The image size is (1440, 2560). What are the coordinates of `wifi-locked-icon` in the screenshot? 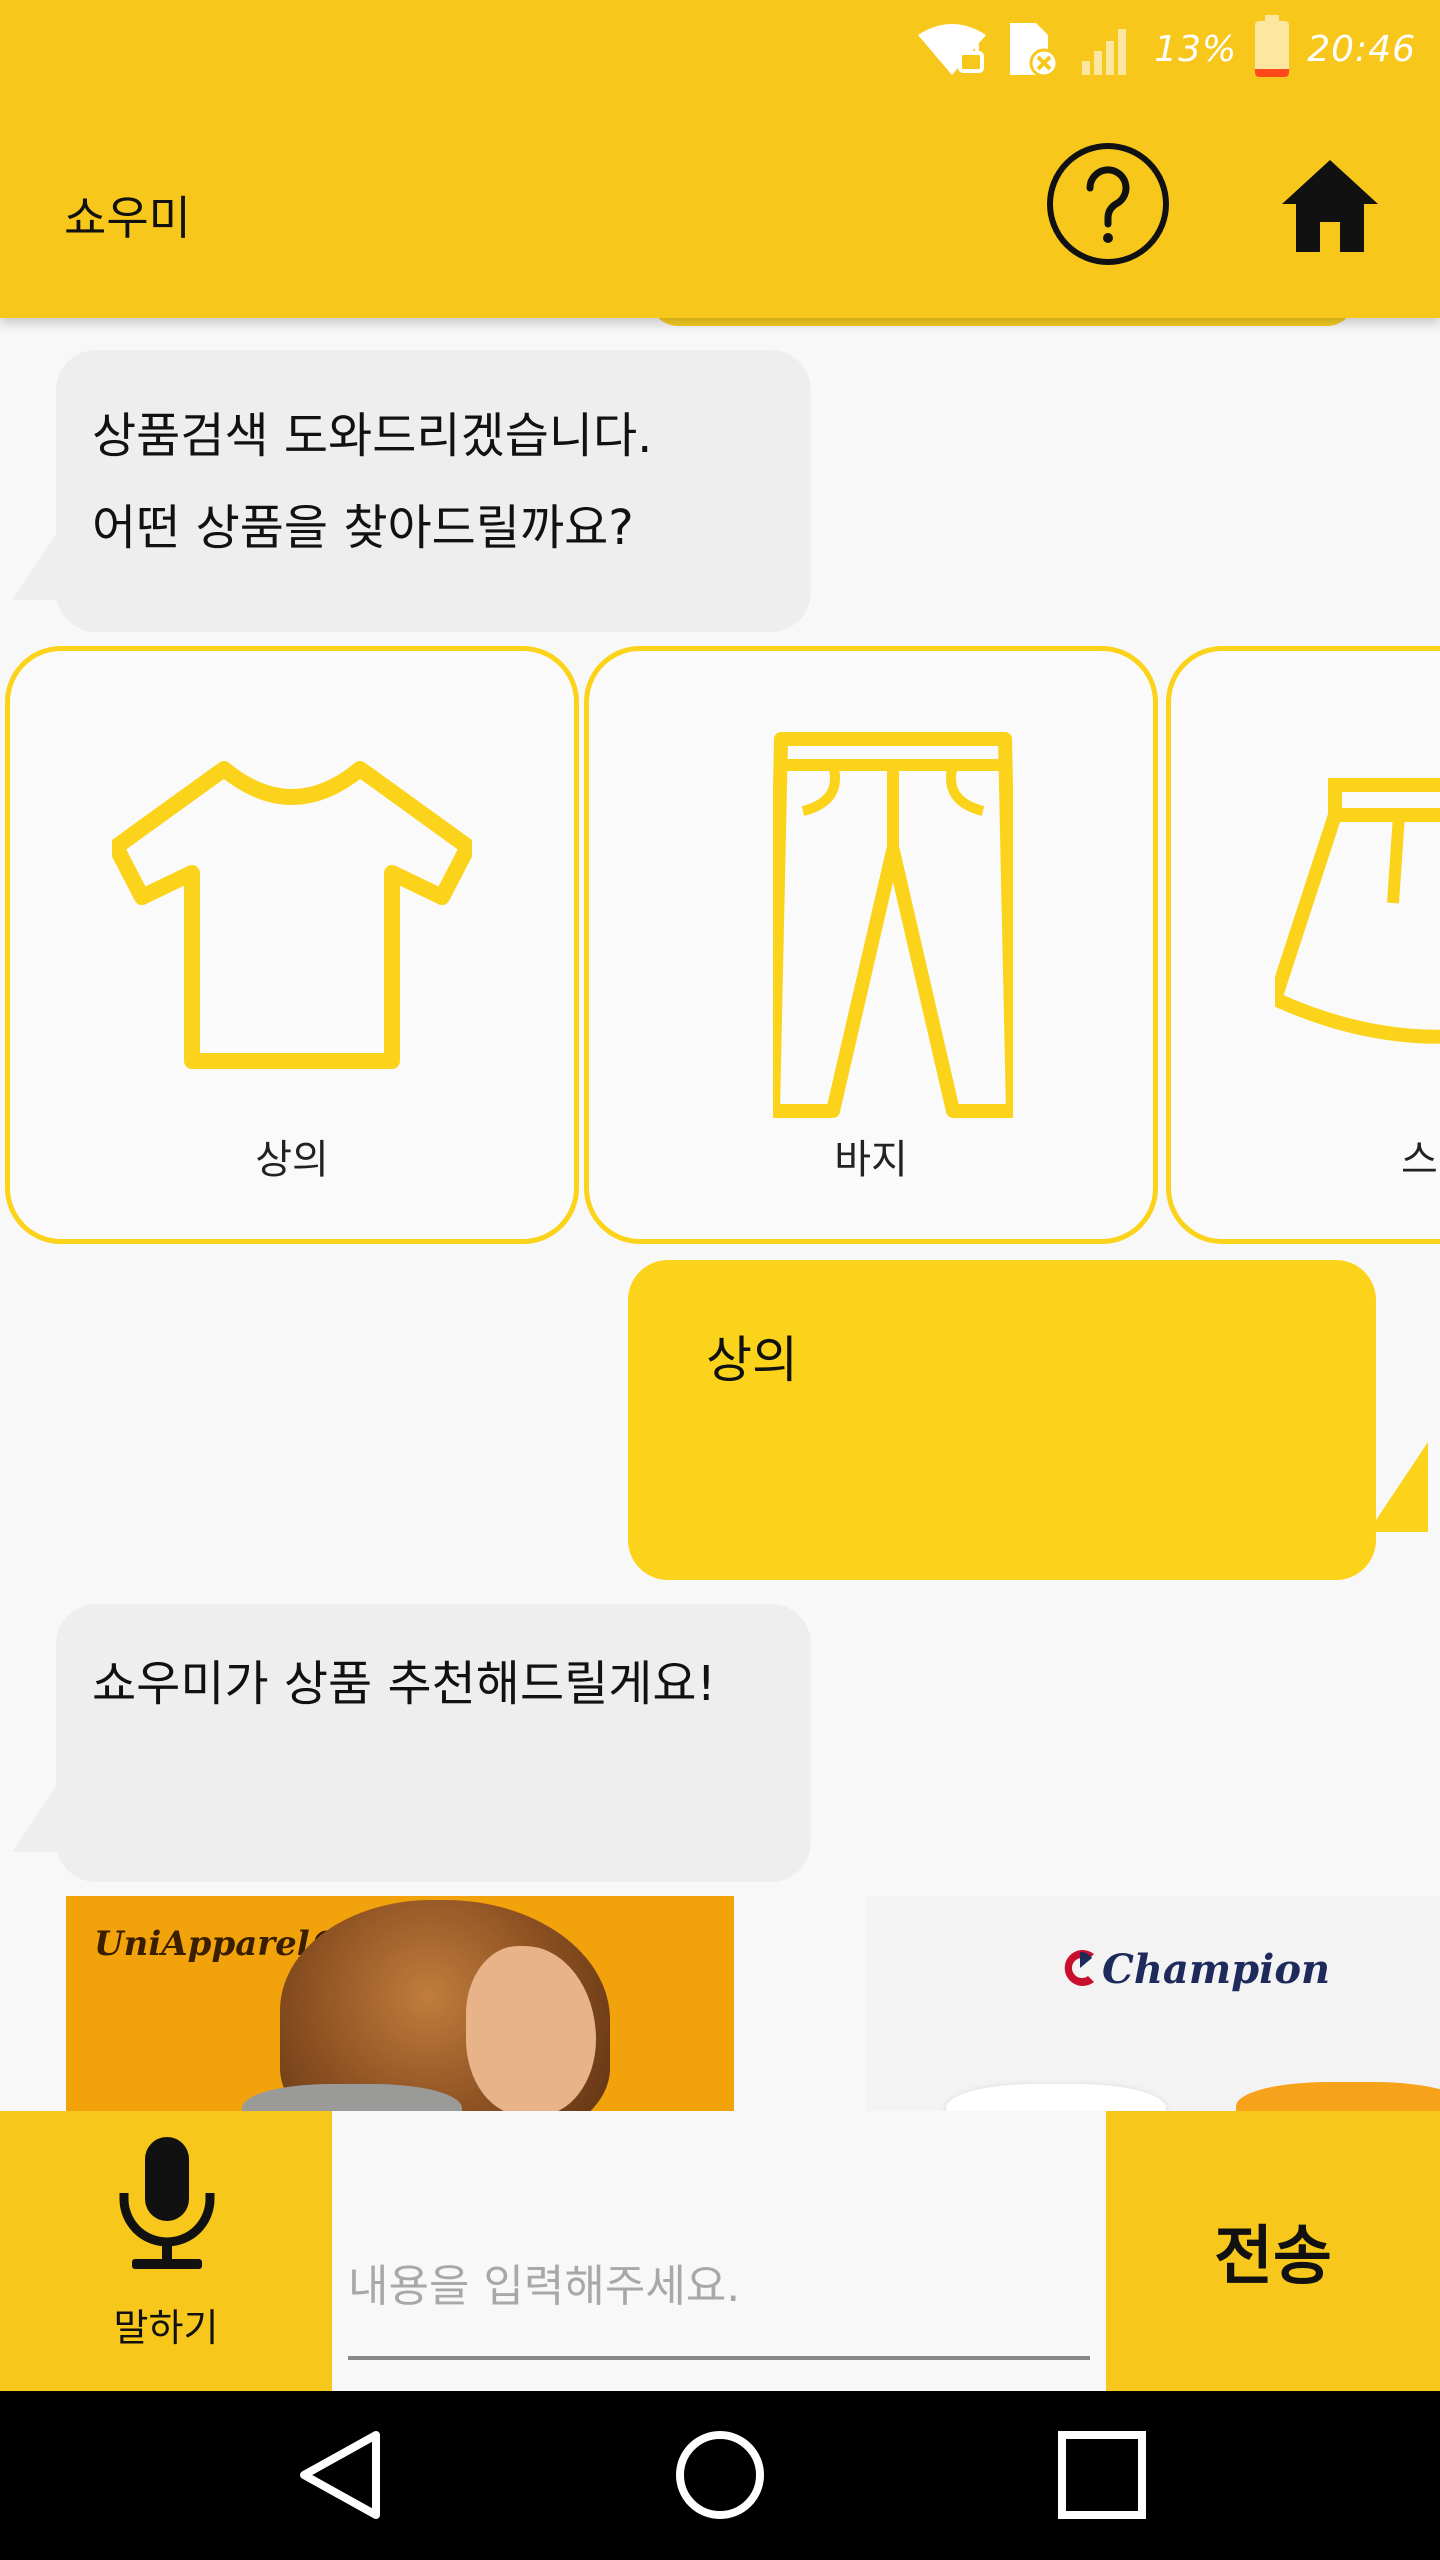 It's located at (952, 49).